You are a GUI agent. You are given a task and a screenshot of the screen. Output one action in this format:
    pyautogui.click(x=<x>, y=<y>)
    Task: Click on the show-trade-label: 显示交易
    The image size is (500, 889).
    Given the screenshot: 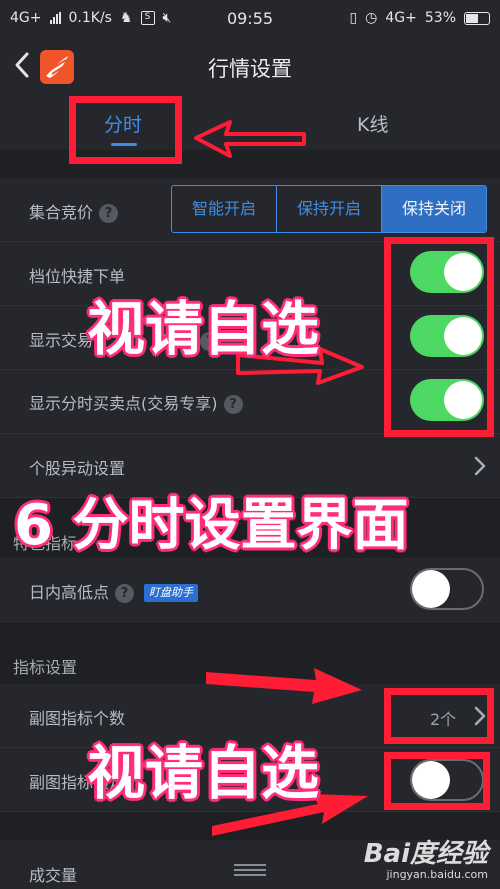 What is the action you would take?
    pyautogui.click(x=61, y=340)
    